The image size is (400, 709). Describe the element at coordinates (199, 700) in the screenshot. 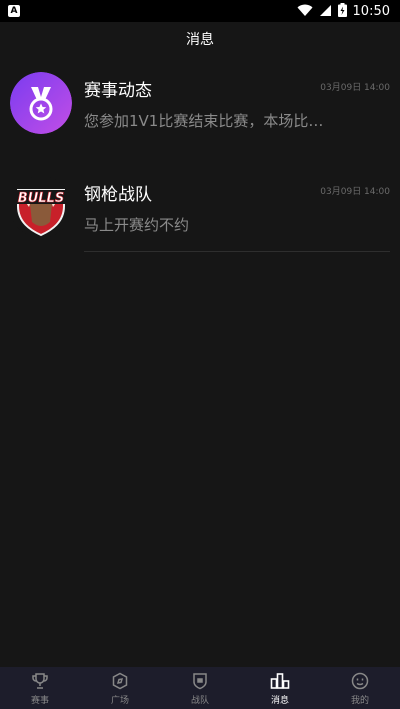

I see `tab-label: 战队` at that location.